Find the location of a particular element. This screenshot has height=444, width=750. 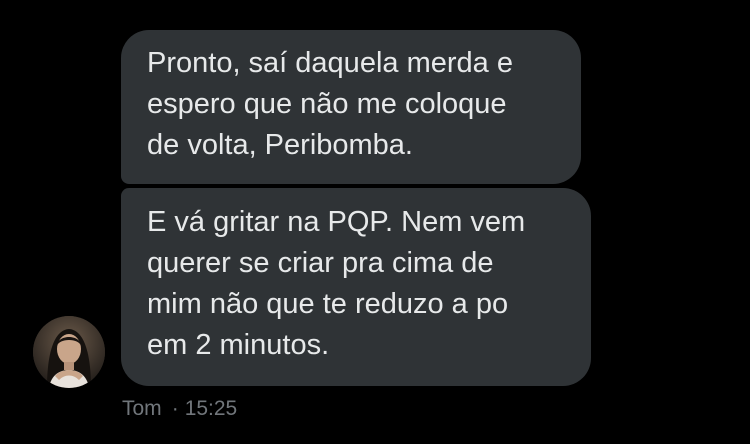

avatar is located at coordinates (69, 352).